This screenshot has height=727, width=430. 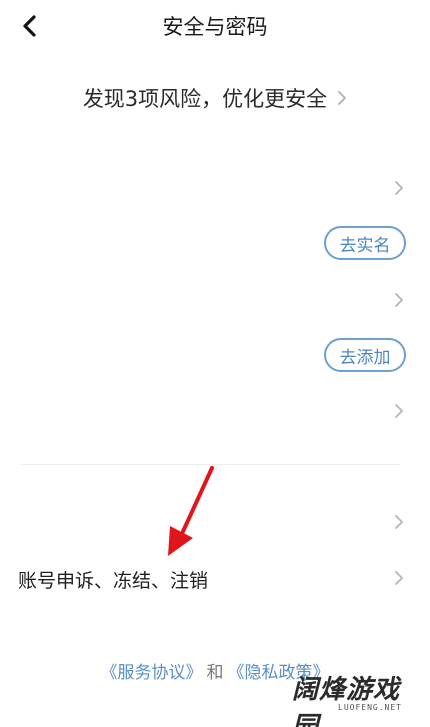 I want to click on settings-row-add: 去添加, so click(x=215, y=355).